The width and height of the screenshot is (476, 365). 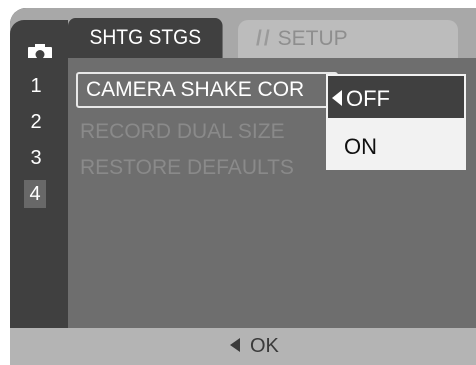 What do you see at coordinates (264, 346) in the screenshot?
I see `ok-label: OK` at bounding box center [264, 346].